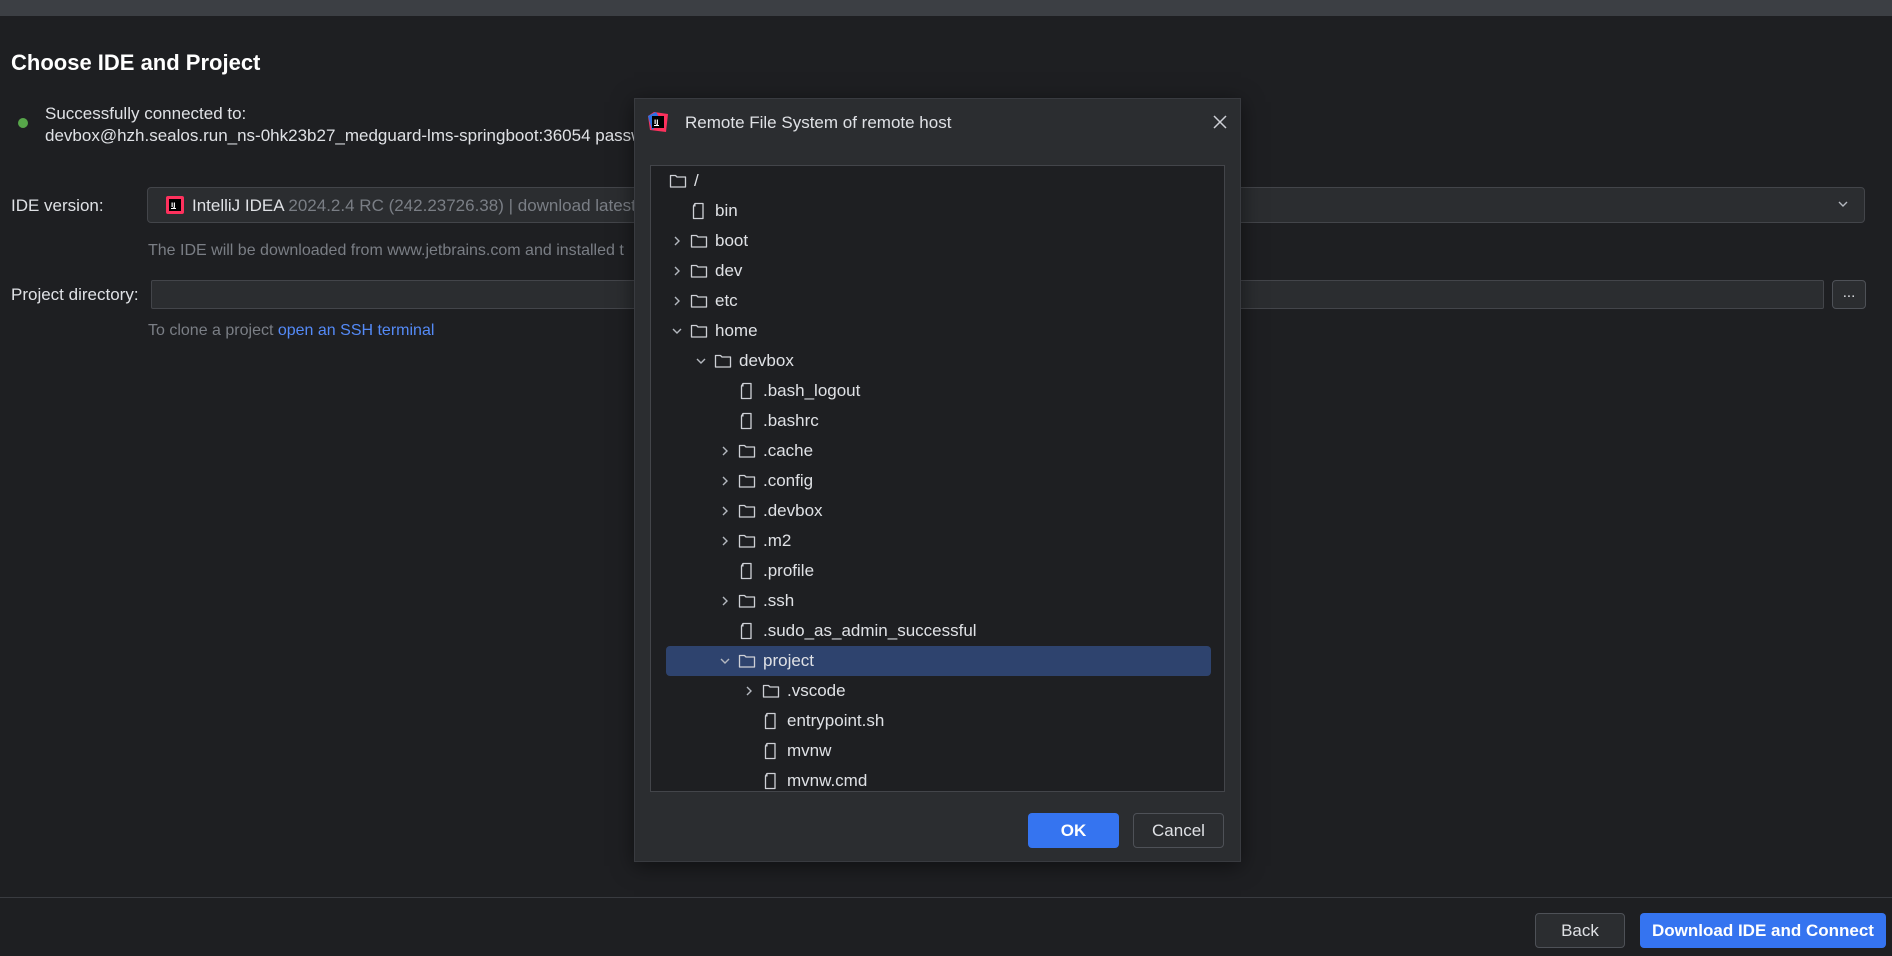  Describe the element at coordinates (809, 750) in the screenshot. I see `tree-item-label: mvnw` at that location.